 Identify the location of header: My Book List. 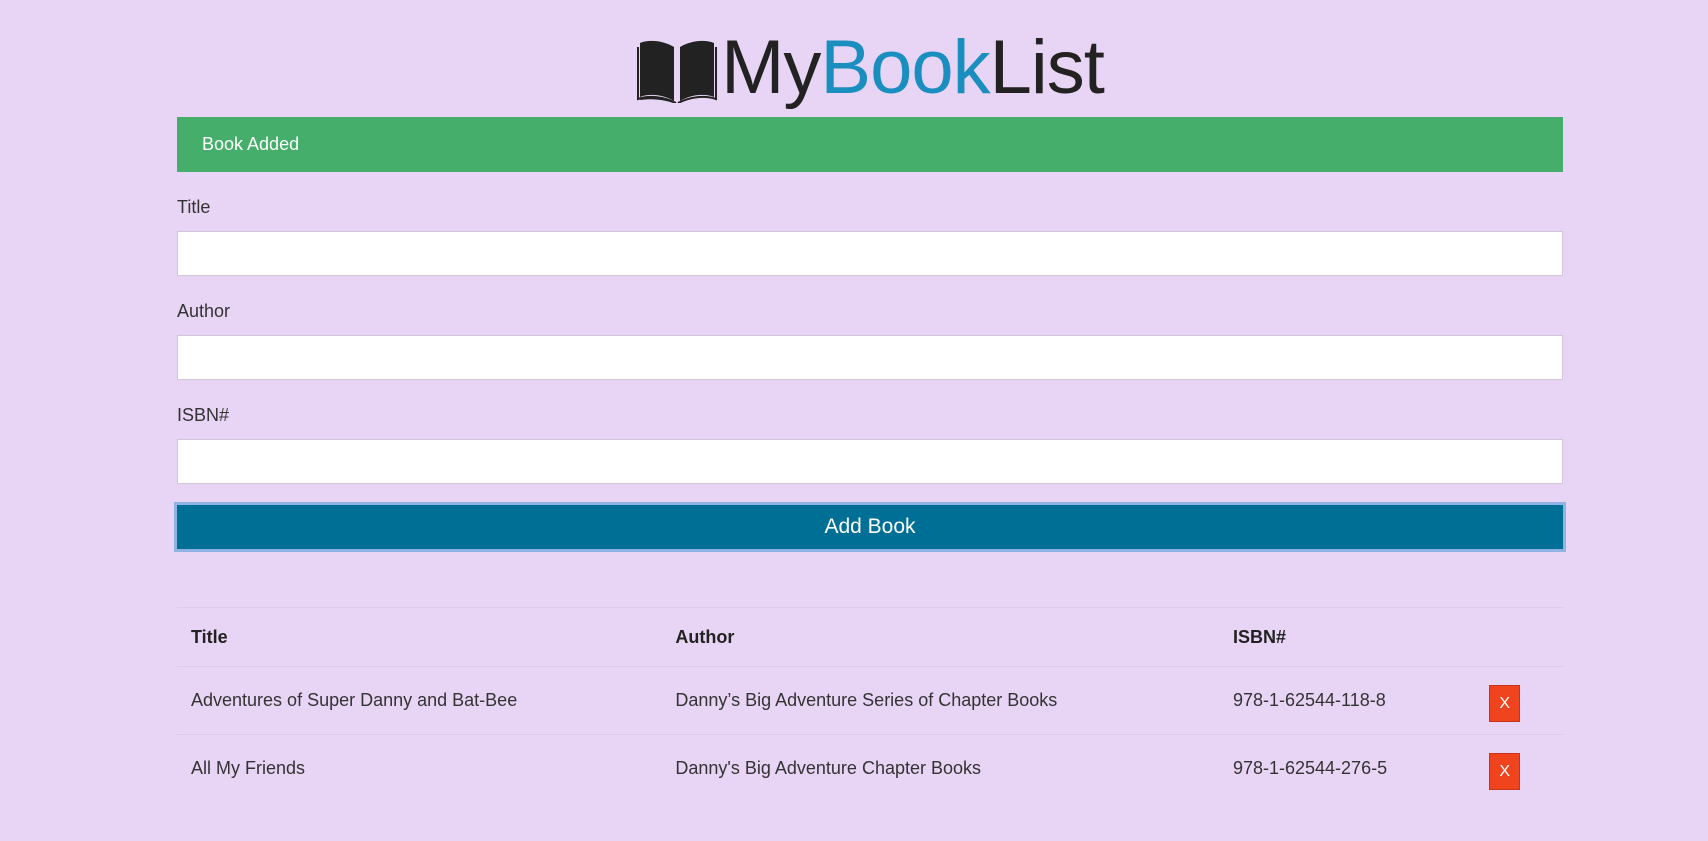
(870, 58).